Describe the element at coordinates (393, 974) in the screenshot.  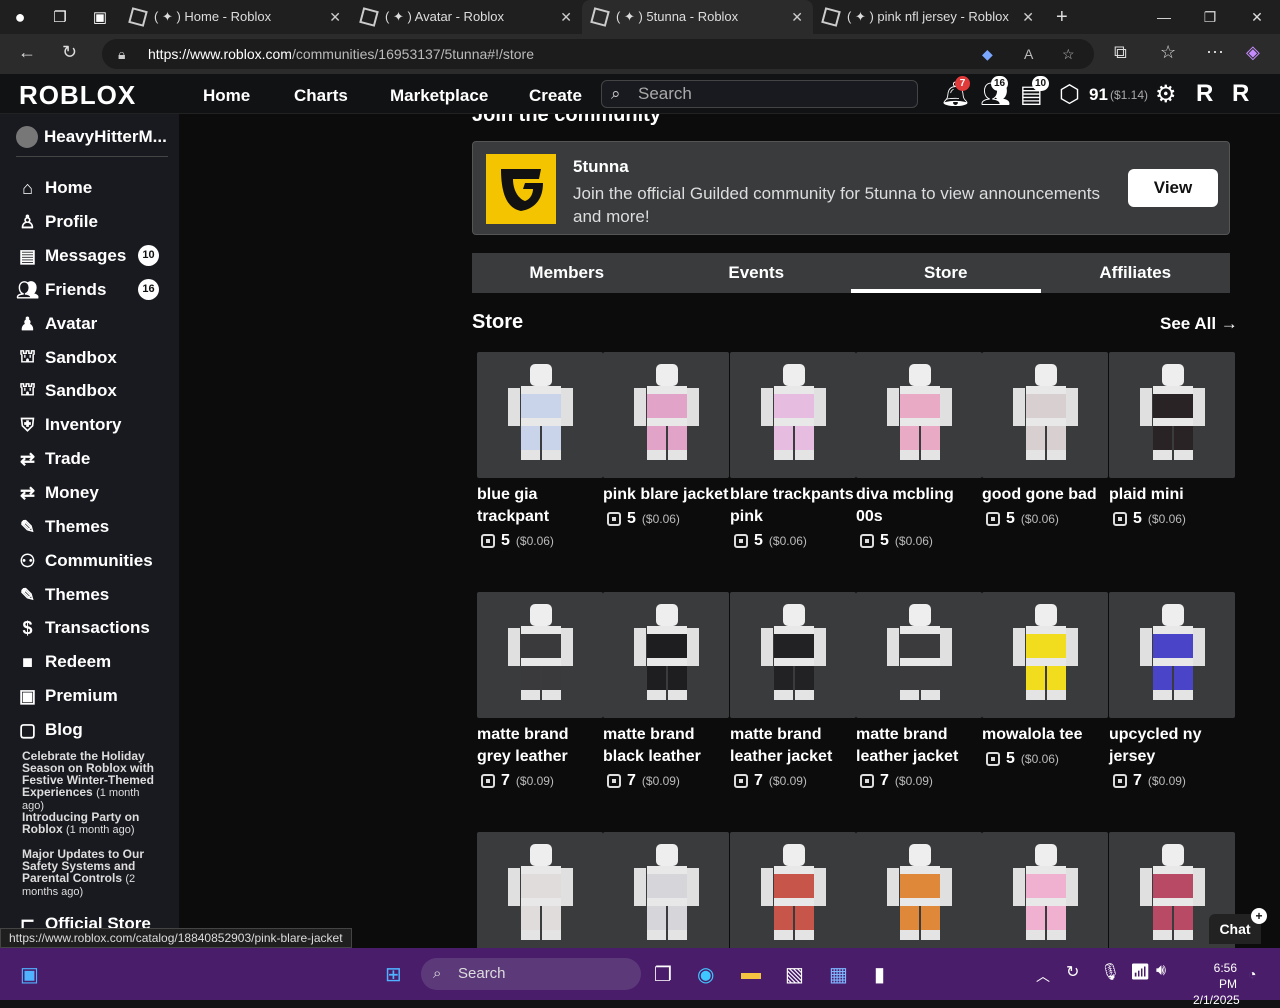
I see `windows-start-icon: ⊞` at that location.